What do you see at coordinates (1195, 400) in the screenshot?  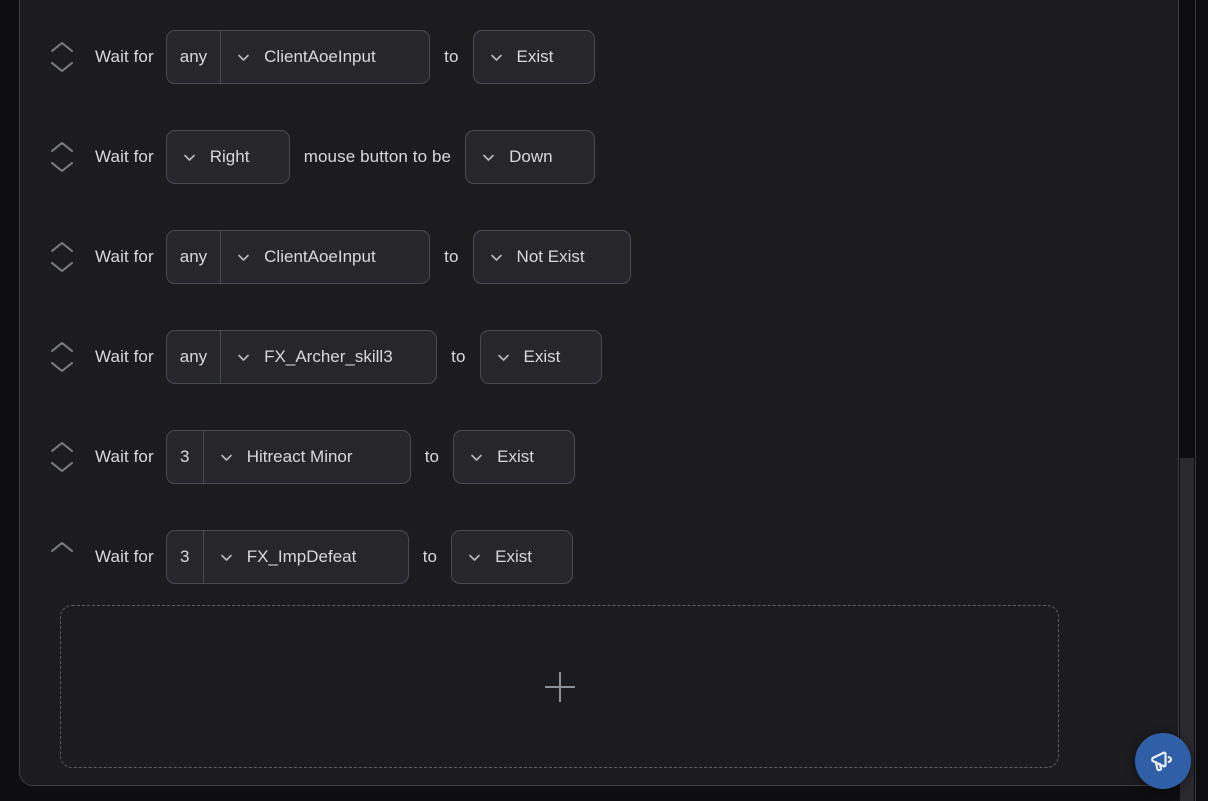 I see `scroll-edge-divider` at bounding box center [1195, 400].